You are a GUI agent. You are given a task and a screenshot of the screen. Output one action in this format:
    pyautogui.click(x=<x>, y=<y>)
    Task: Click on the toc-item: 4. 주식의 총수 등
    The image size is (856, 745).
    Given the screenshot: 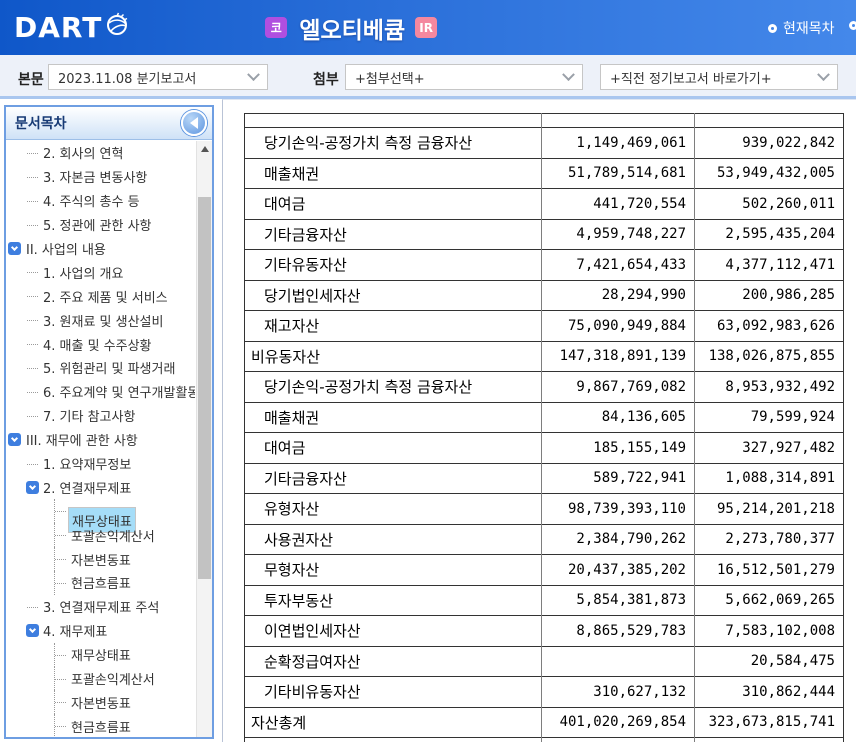 What is the action you would take?
    pyautogui.click(x=100, y=200)
    